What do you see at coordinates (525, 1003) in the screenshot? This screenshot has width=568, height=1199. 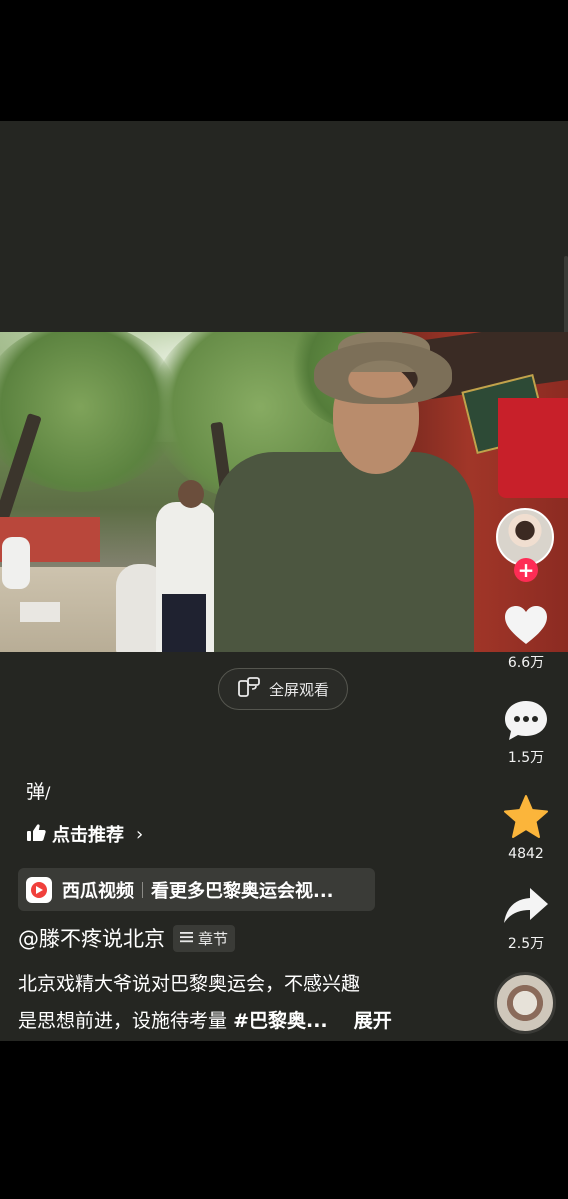 I see `music-disc` at bounding box center [525, 1003].